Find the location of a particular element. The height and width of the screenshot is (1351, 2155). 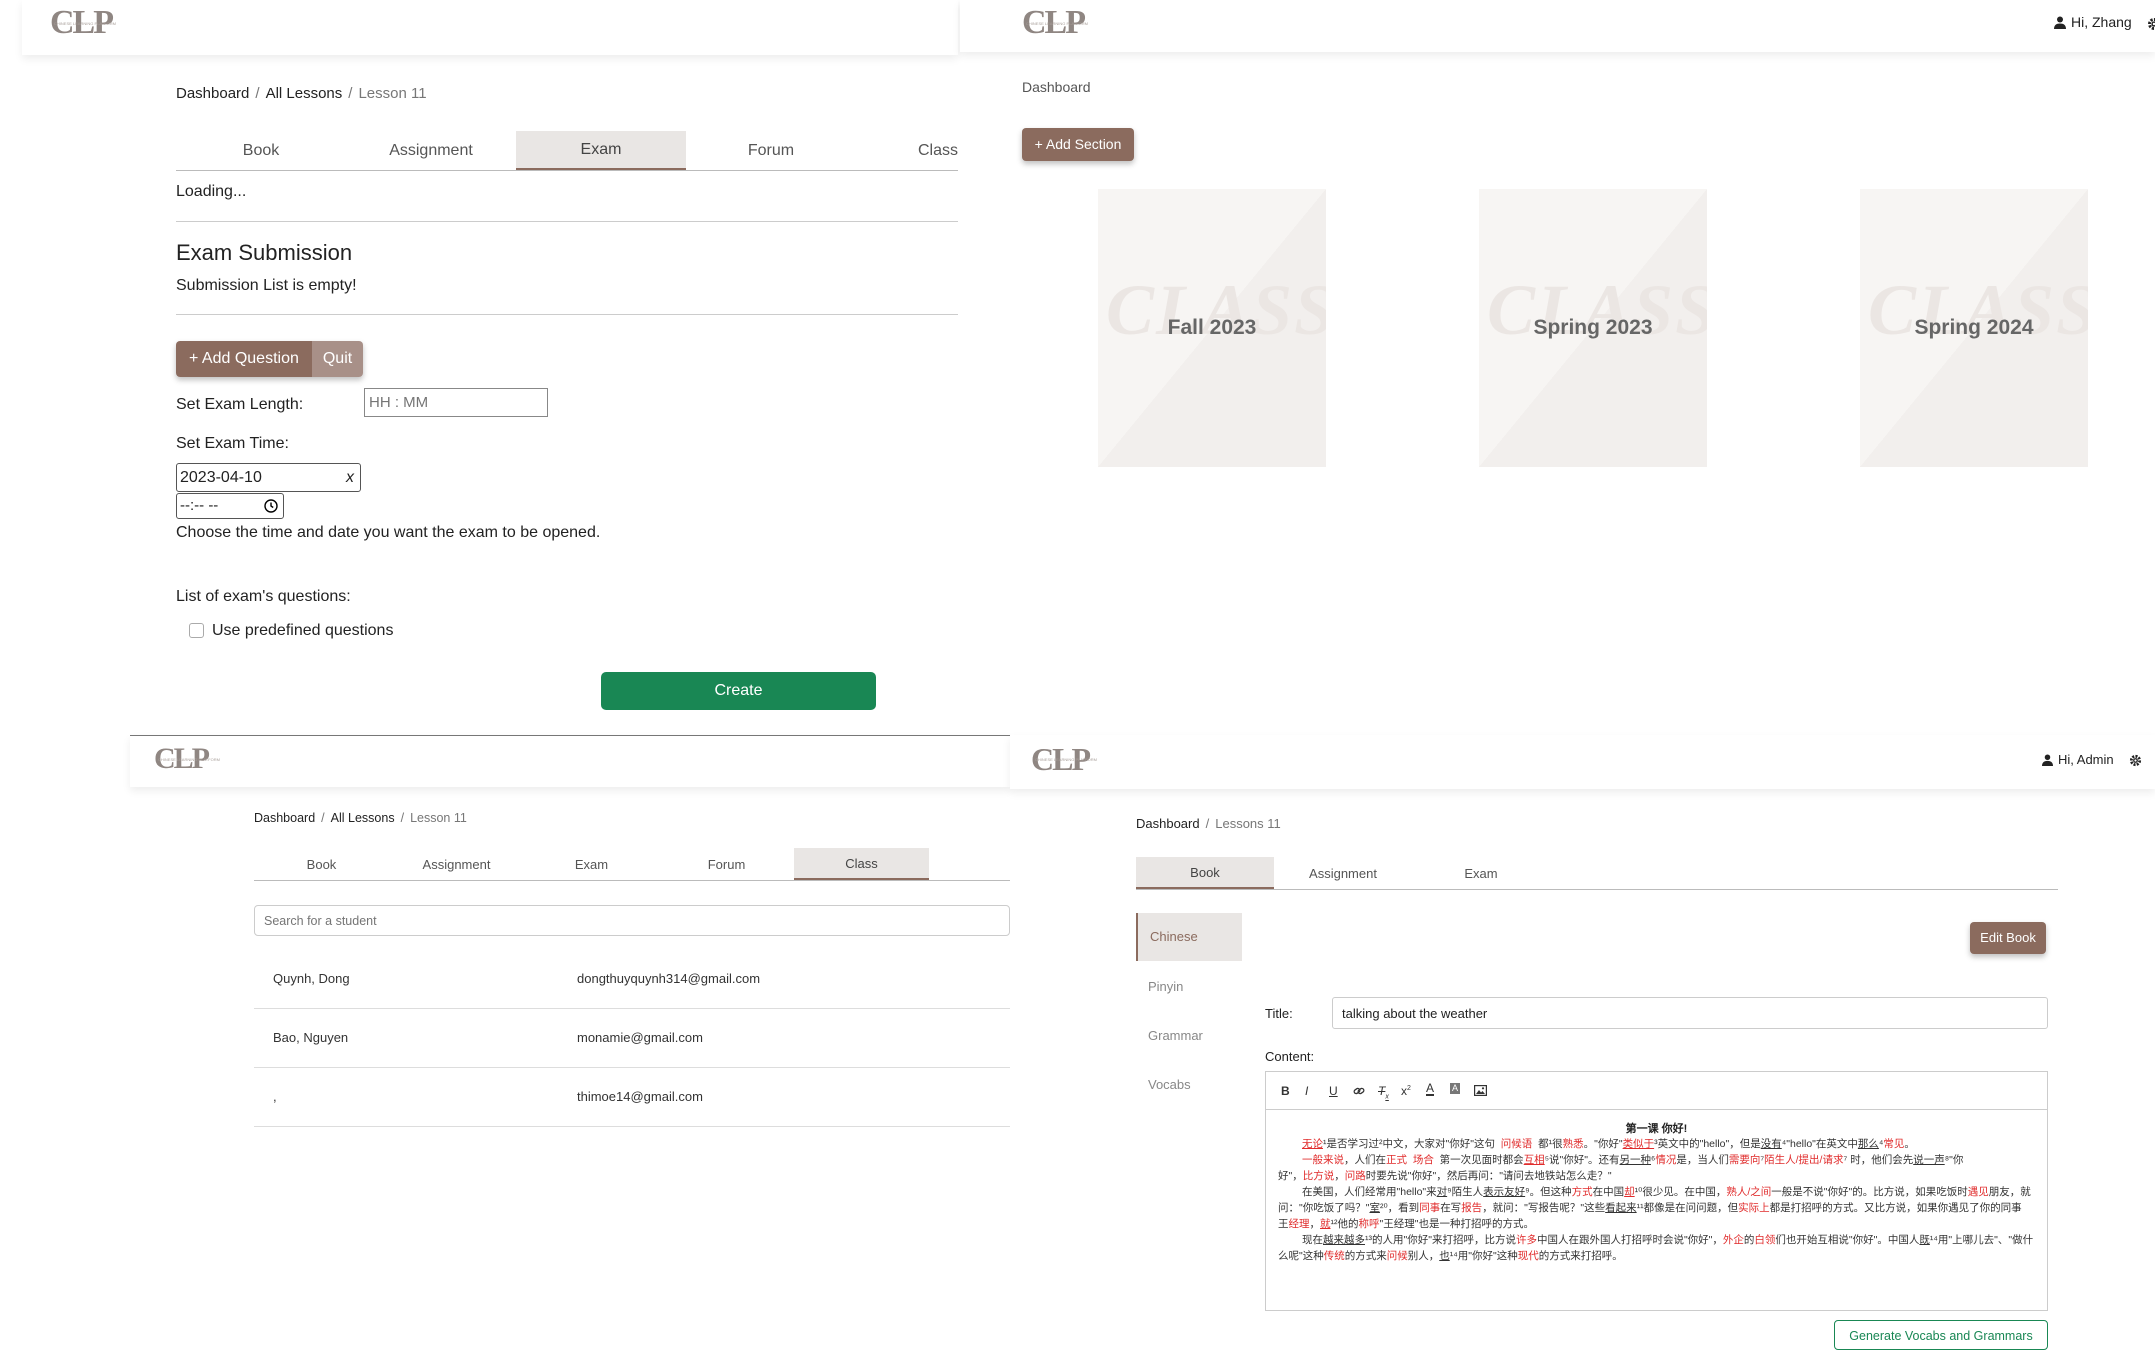

clear-format-icon: Tx is located at coordinates (1383, 1092).